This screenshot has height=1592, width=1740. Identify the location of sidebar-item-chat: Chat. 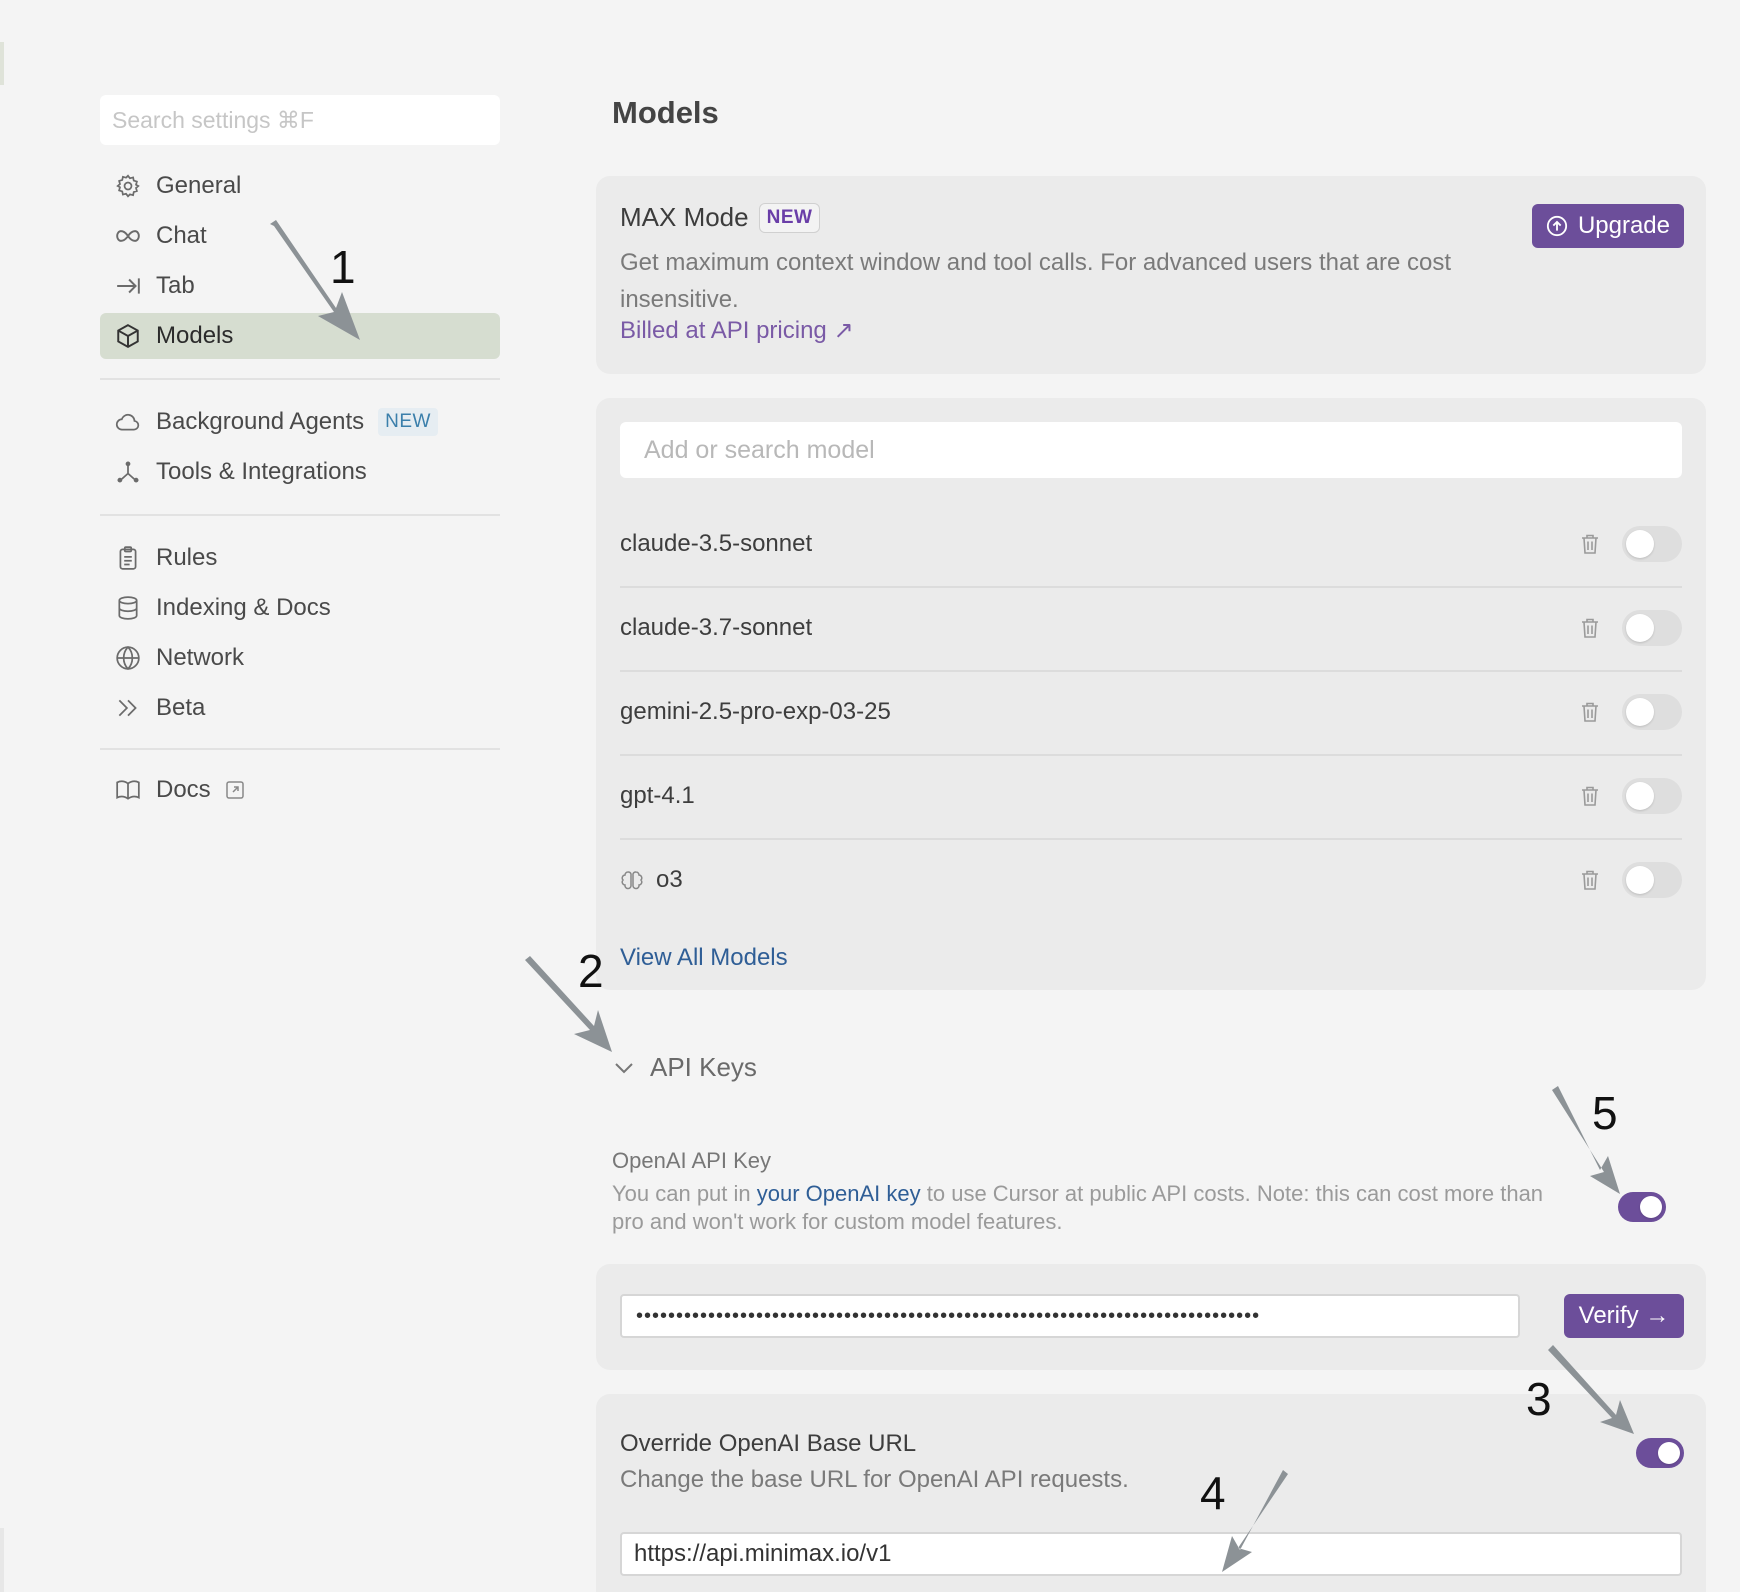
(300, 236).